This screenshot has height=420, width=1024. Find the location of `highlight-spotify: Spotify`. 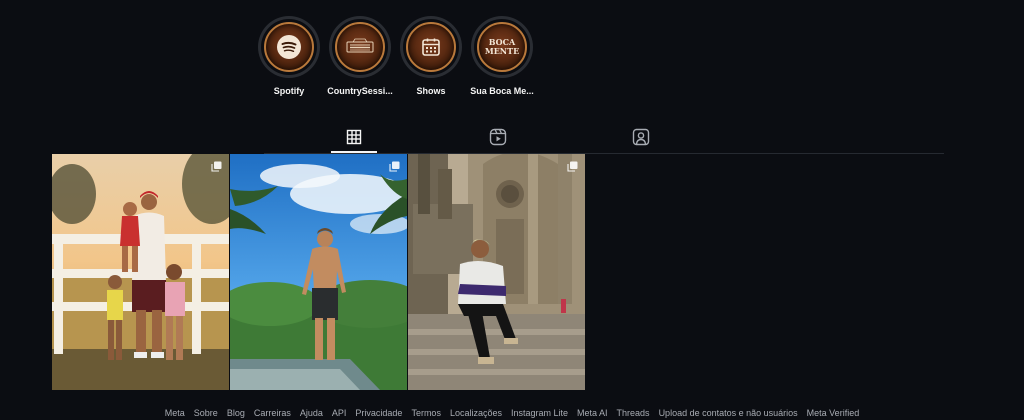

highlight-spotify: Spotify is located at coordinates (289, 56).